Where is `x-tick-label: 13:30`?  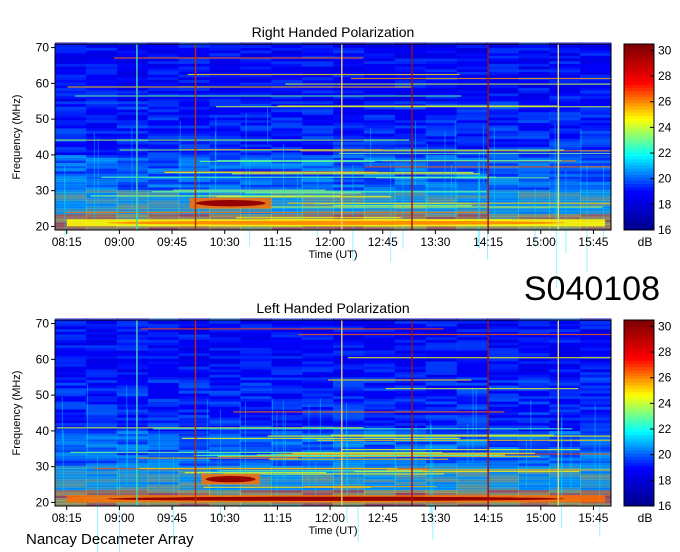
x-tick-label: 13:30 is located at coordinates (435, 242).